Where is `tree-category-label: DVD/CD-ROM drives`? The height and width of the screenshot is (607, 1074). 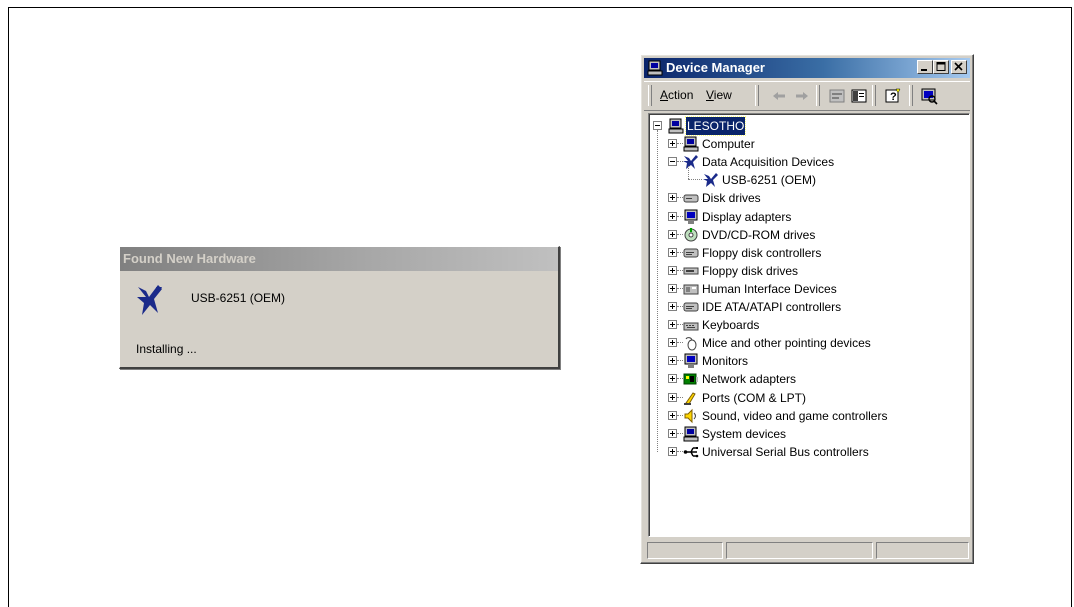 tree-category-label: DVD/CD-ROM drives is located at coordinates (759, 234).